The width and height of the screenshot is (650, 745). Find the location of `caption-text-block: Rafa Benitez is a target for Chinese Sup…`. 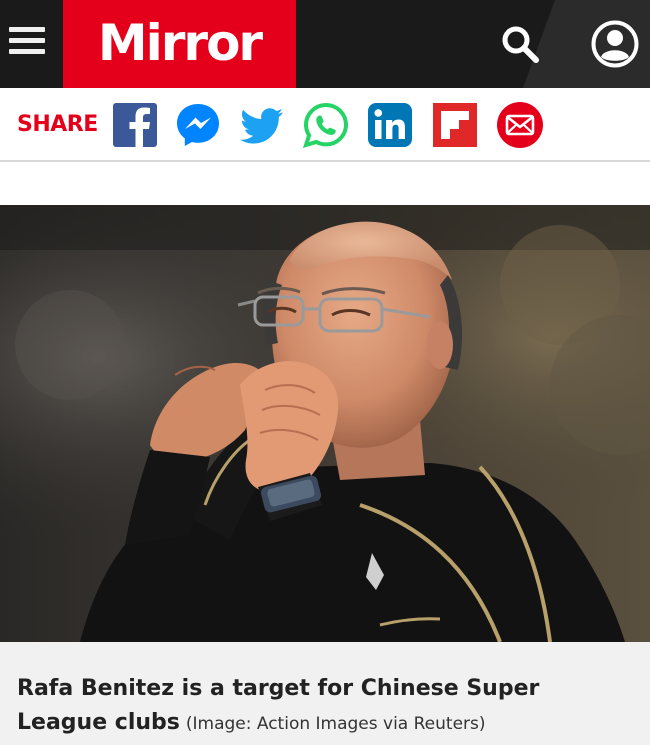

caption-text-block: Rafa Benitez is a target for Chinese Sup… is located at coordinates (326, 706).